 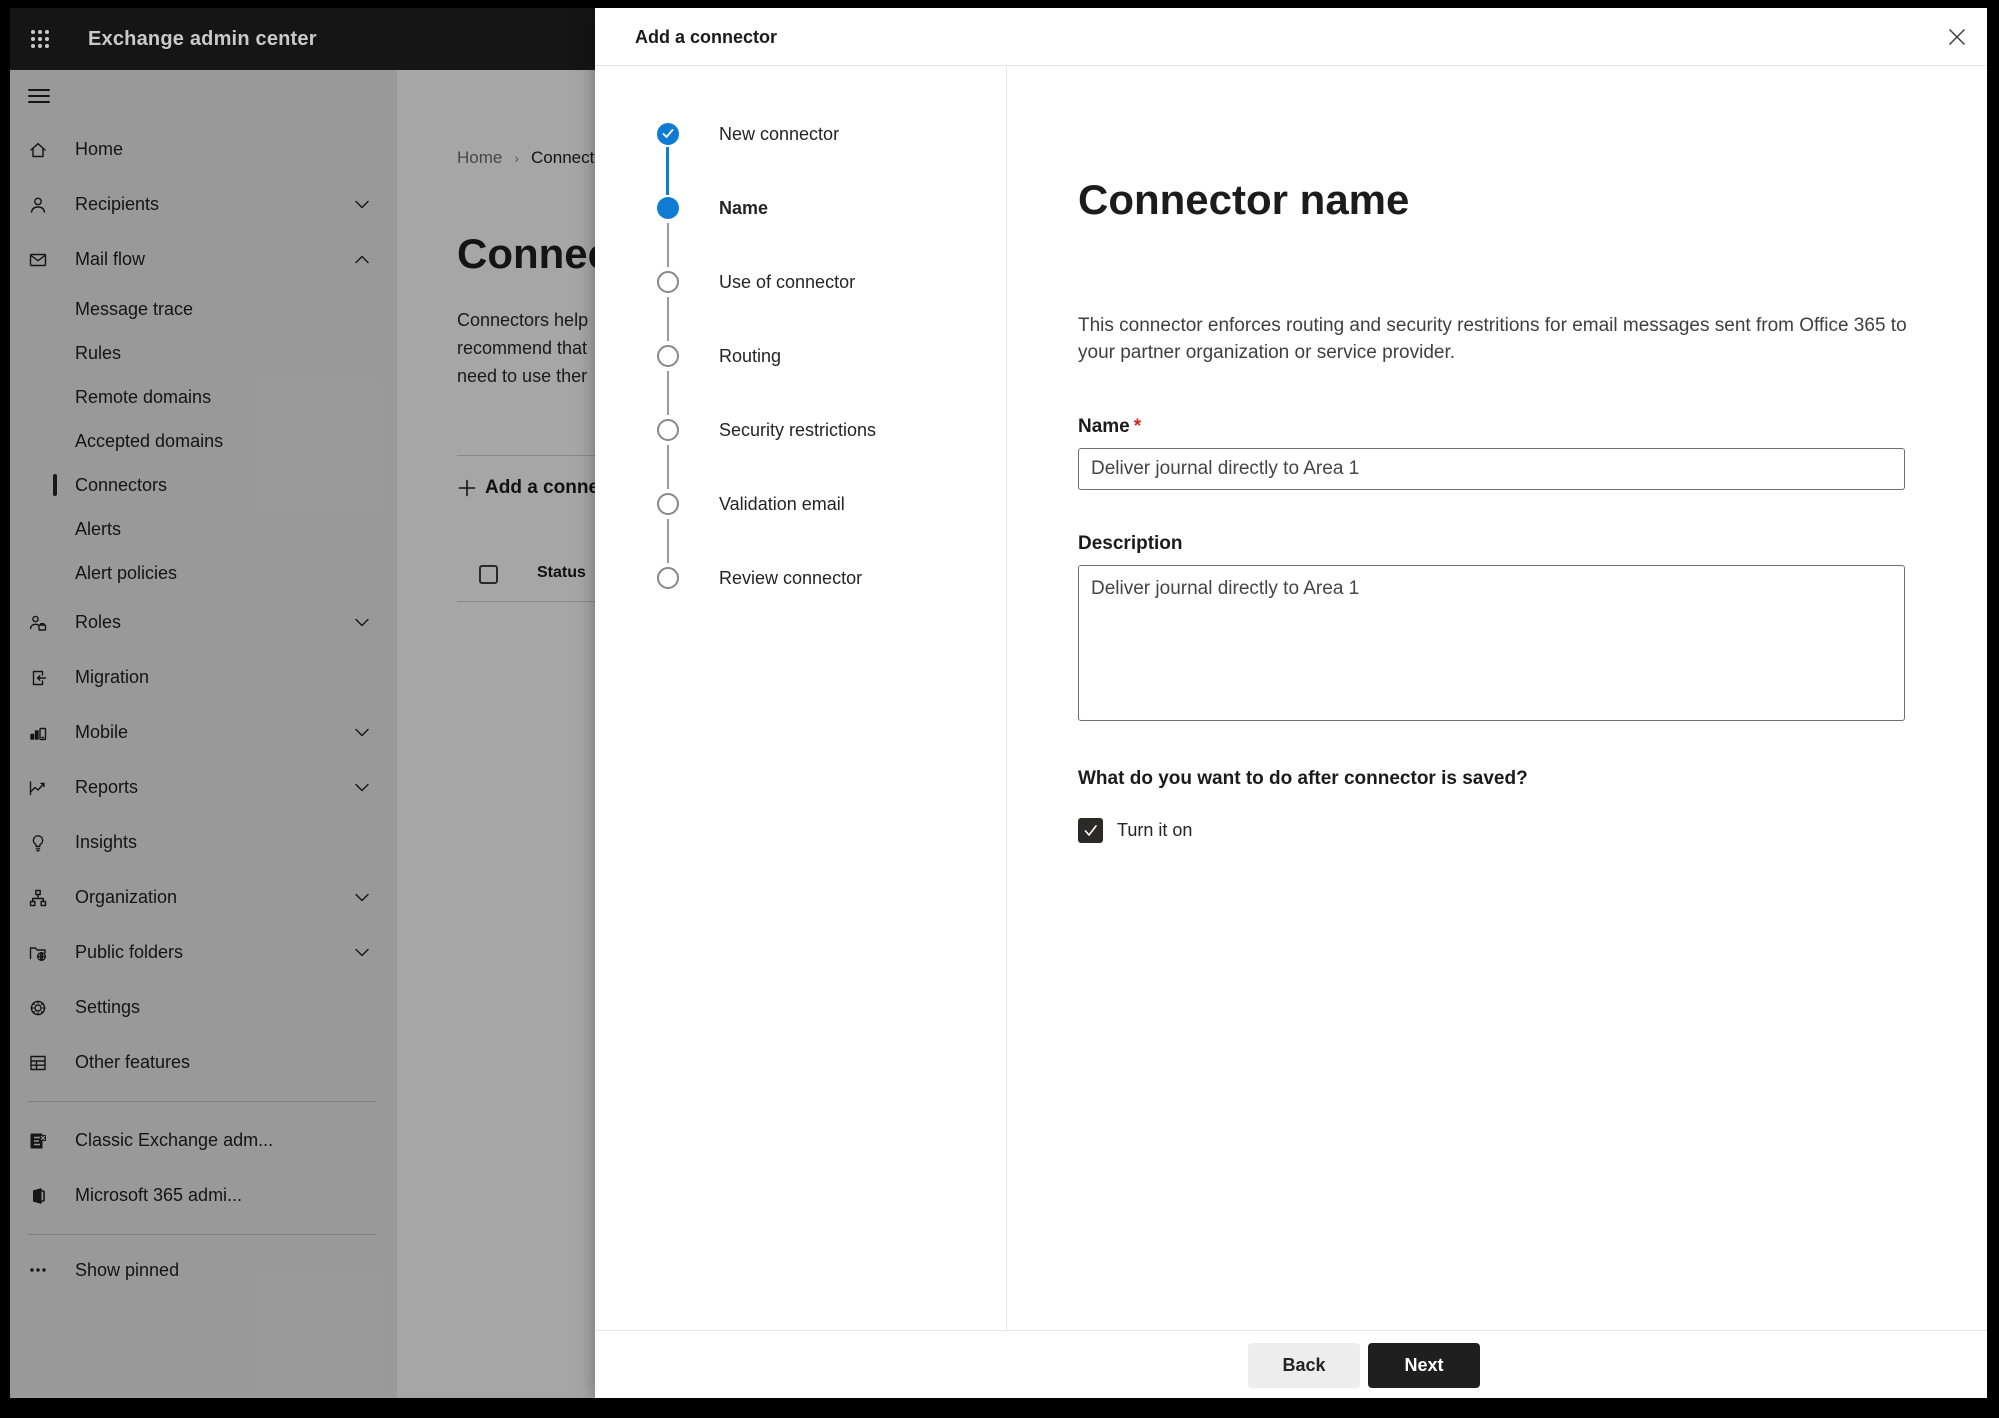 I want to click on next-button: Next, so click(x=1424, y=1365).